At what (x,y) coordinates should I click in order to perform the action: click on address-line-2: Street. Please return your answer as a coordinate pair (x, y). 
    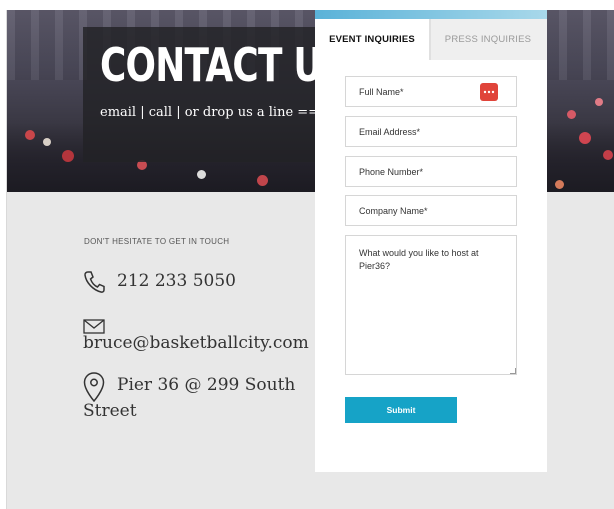
    Looking at the image, I should click on (110, 411).